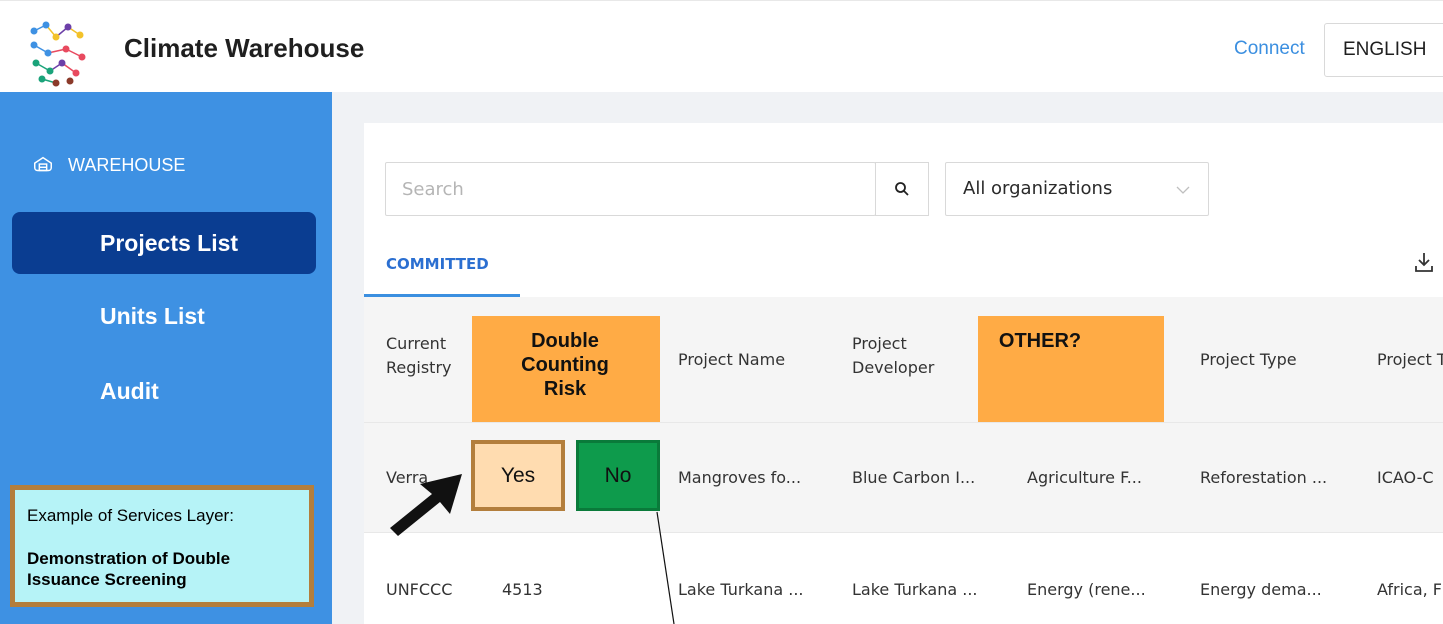 Image resolution: width=1443 pixels, height=624 pixels. I want to click on header-project-type: Project Type, so click(1248, 360).